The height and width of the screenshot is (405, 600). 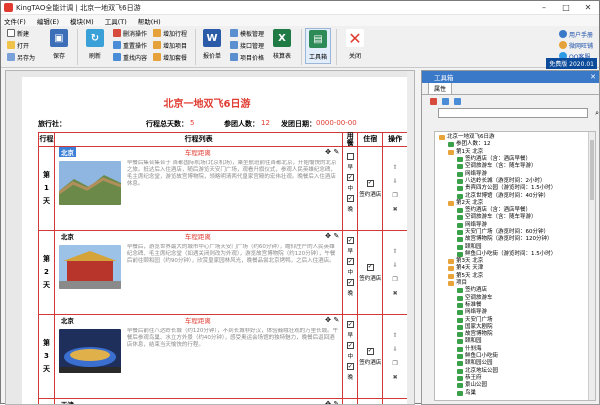 What do you see at coordinates (282, 44) in the screenshot?
I see `accounting-sheet-button: X 核算表` at bounding box center [282, 44].